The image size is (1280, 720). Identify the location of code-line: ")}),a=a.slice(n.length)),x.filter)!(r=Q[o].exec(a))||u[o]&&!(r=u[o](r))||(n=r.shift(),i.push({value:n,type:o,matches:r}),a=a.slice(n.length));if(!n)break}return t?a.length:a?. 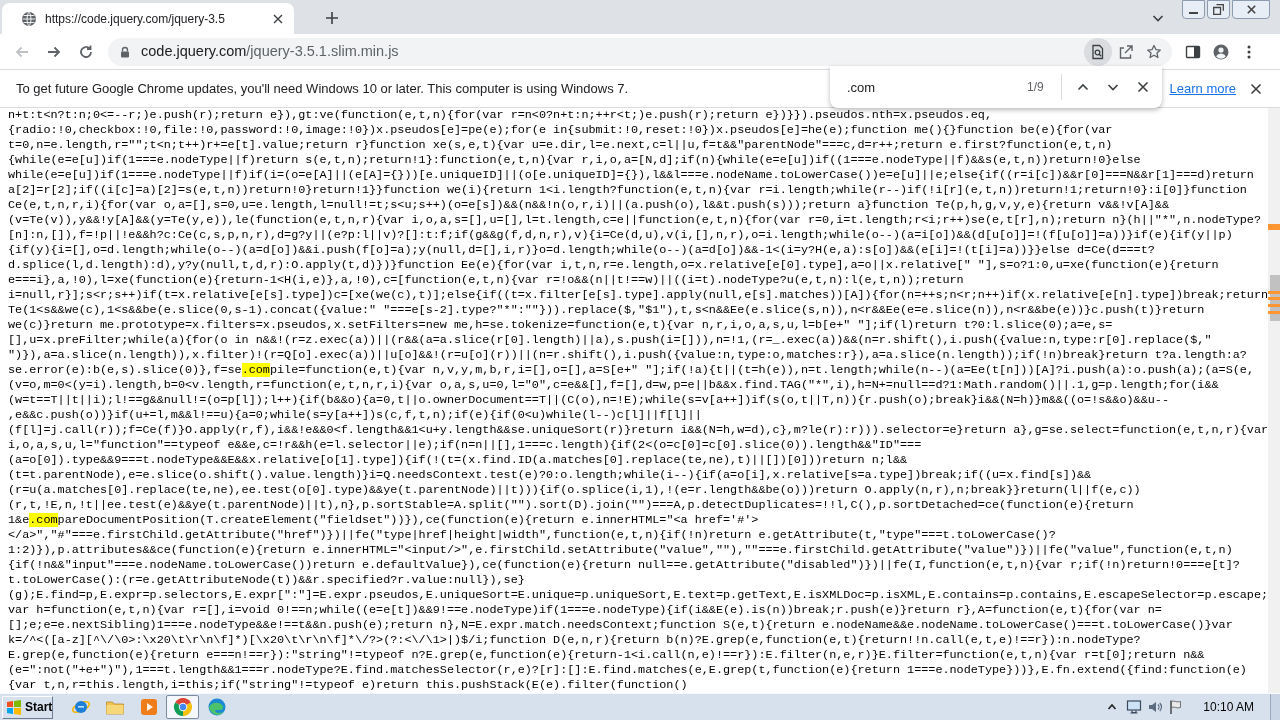
(627, 355).